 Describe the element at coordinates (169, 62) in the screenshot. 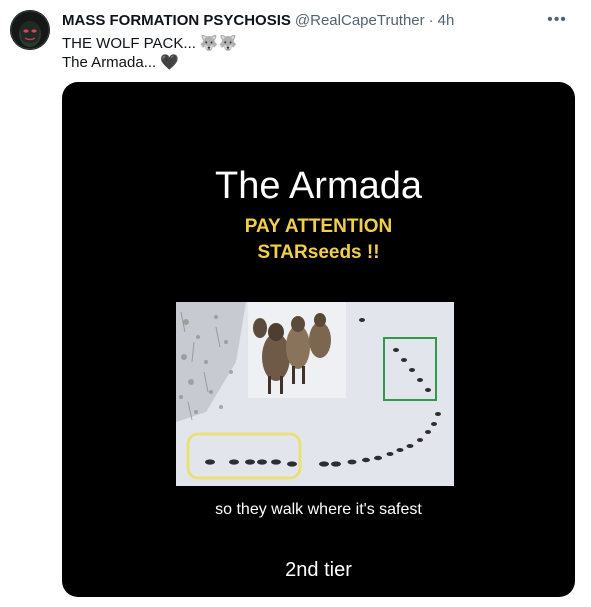

I see `black-heart-emoji: 🖤` at that location.